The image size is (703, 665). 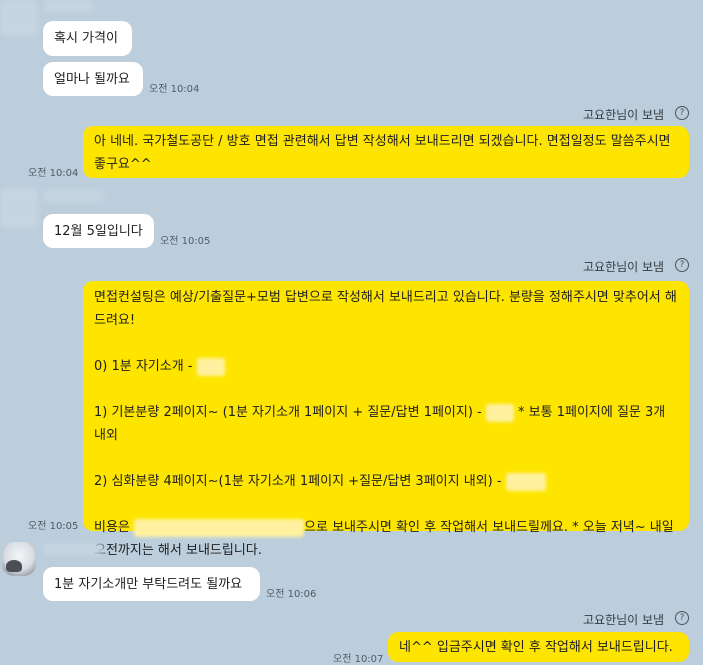 I want to click on incoming-message: 얼마나 될까요, so click(x=93, y=79).